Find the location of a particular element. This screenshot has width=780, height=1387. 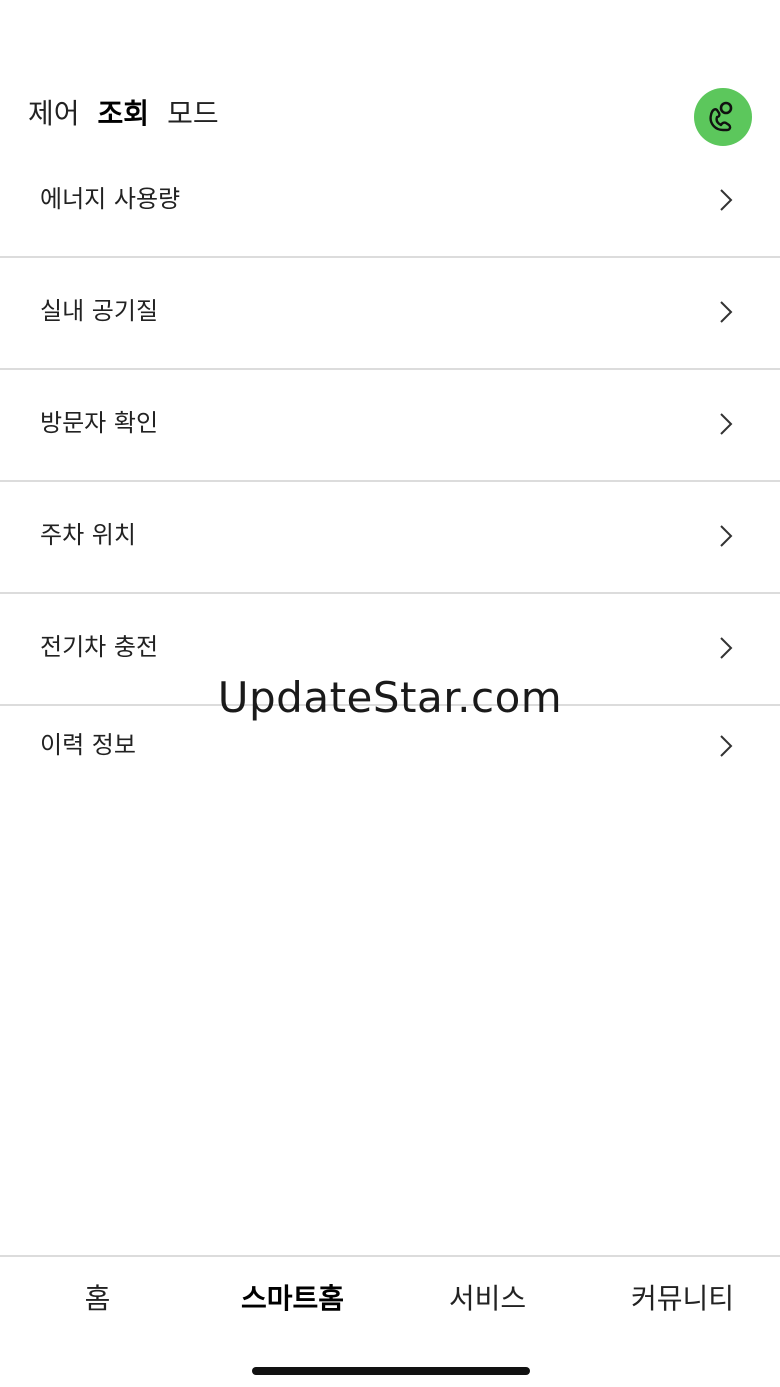

menu-item-label: 실내 공기질 is located at coordinates (99, 311).